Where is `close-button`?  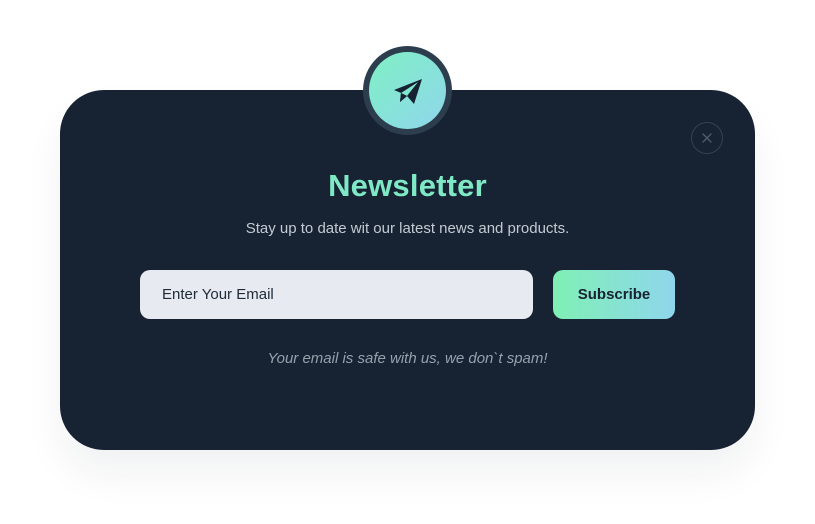
close-button is located at coordinates (707, 138).